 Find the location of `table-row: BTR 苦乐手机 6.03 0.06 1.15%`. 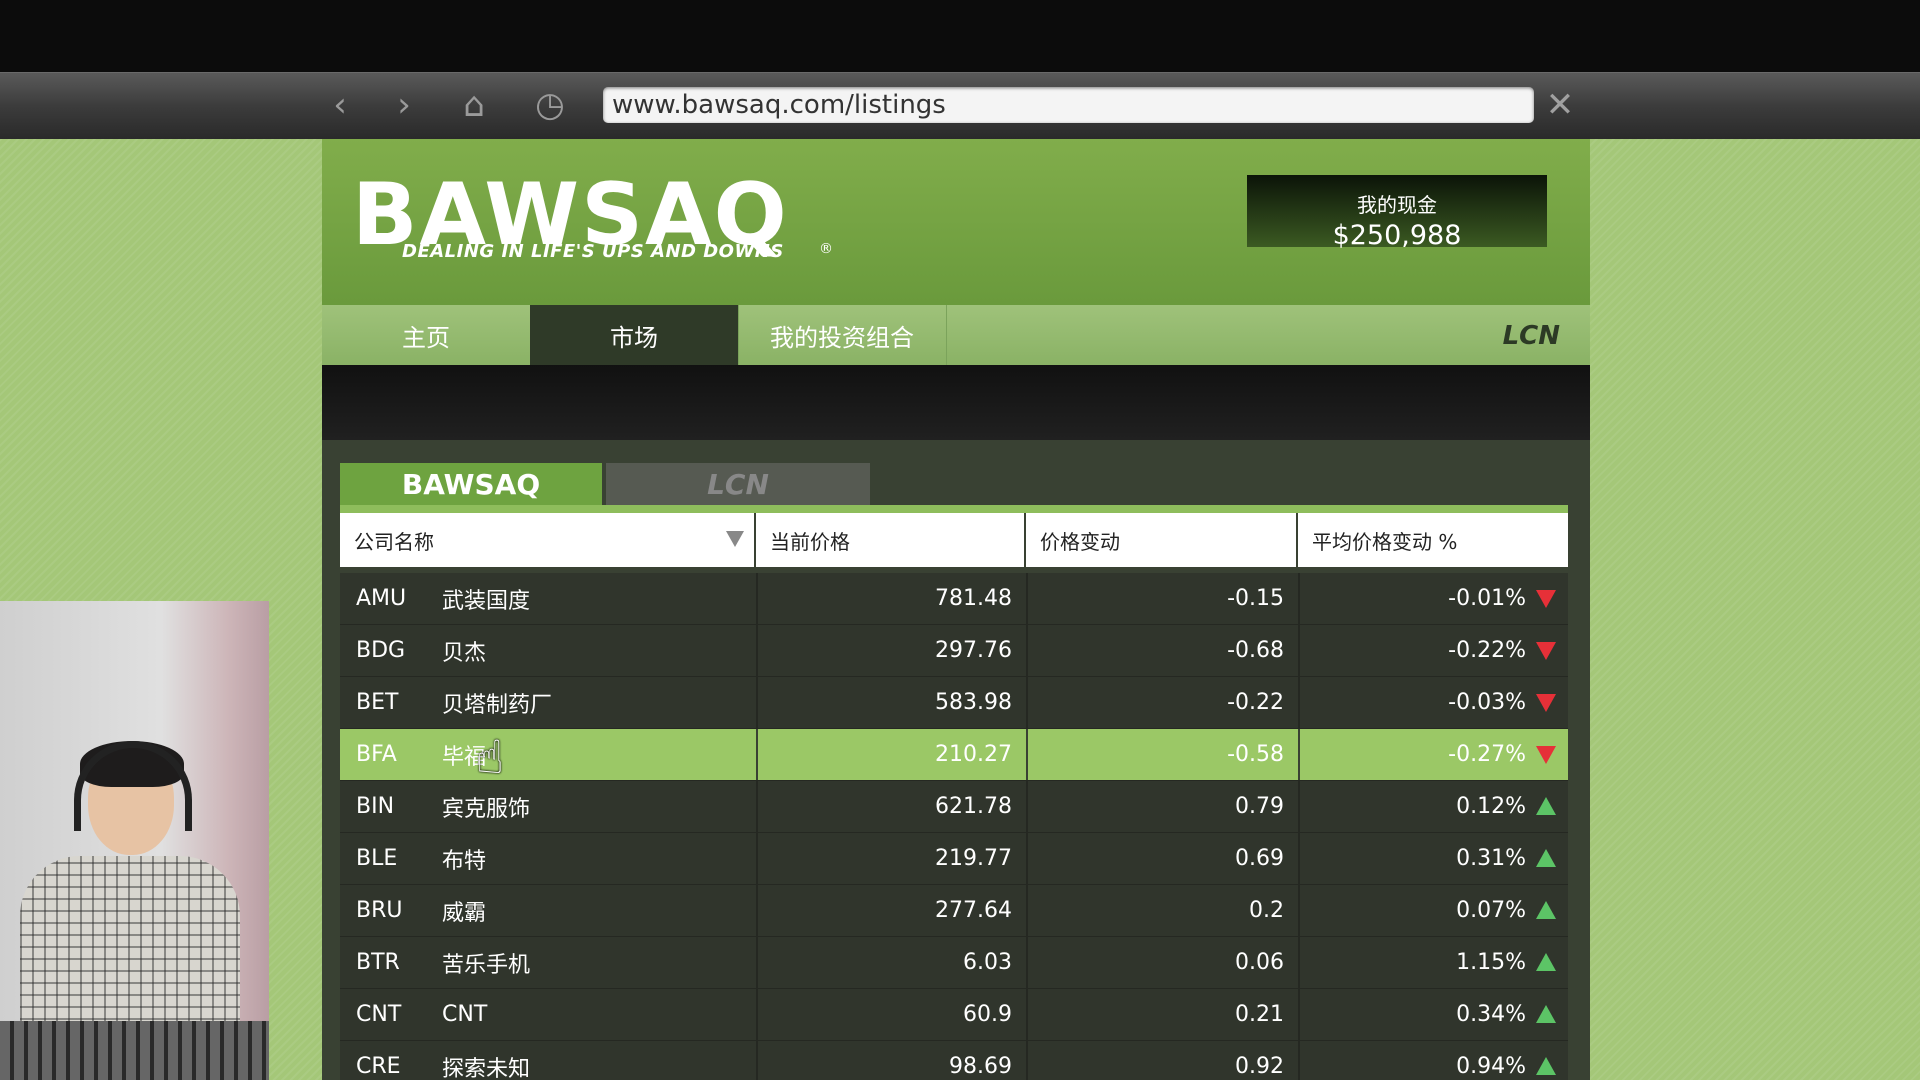

table-row: BTR 苦乐手机 6.03 0.06 1.15% is located at coordinates (954, 963).